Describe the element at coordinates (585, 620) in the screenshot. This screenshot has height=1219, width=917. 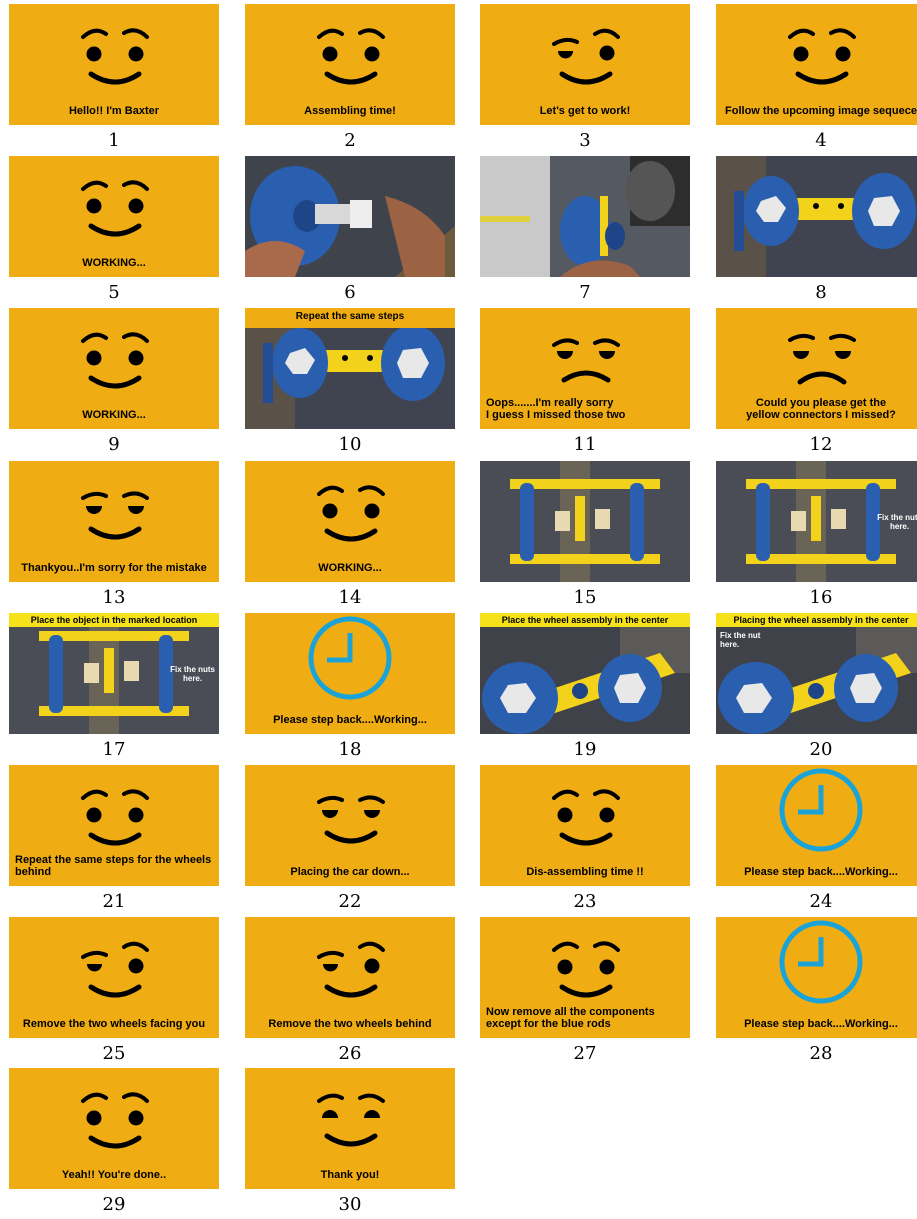
I see `frame-banner: Place the wheel assembly in the center` at that location.